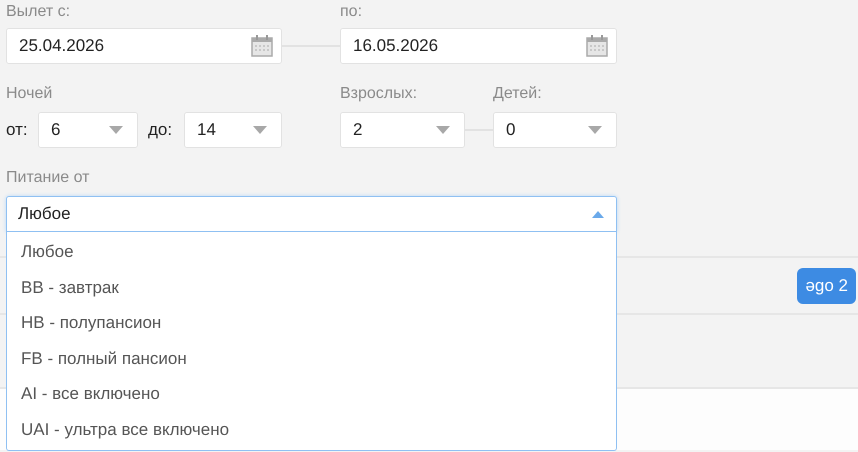  Describe the element at coordinates (311, 214) in the screenshot. I see `select-field: Любое` at that location.